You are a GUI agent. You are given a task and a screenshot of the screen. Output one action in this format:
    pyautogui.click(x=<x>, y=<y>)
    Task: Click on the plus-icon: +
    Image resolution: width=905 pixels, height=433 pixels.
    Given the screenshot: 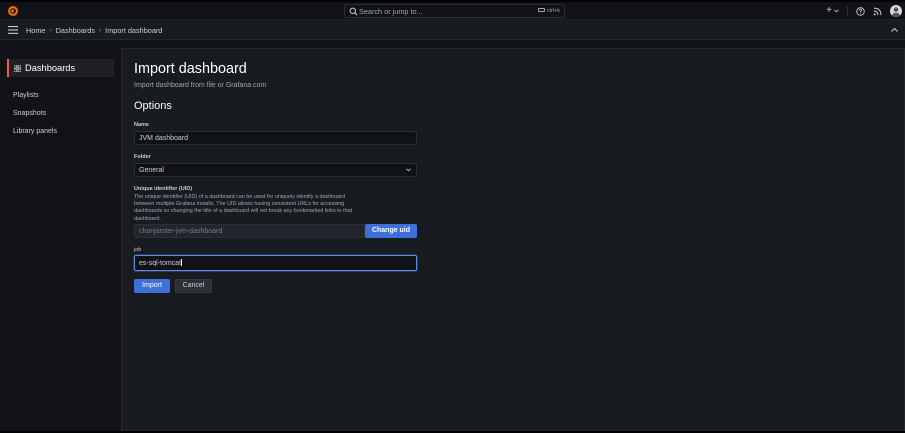 What is the action you would take?
    pyautogui.click(x=829, y=10)
    